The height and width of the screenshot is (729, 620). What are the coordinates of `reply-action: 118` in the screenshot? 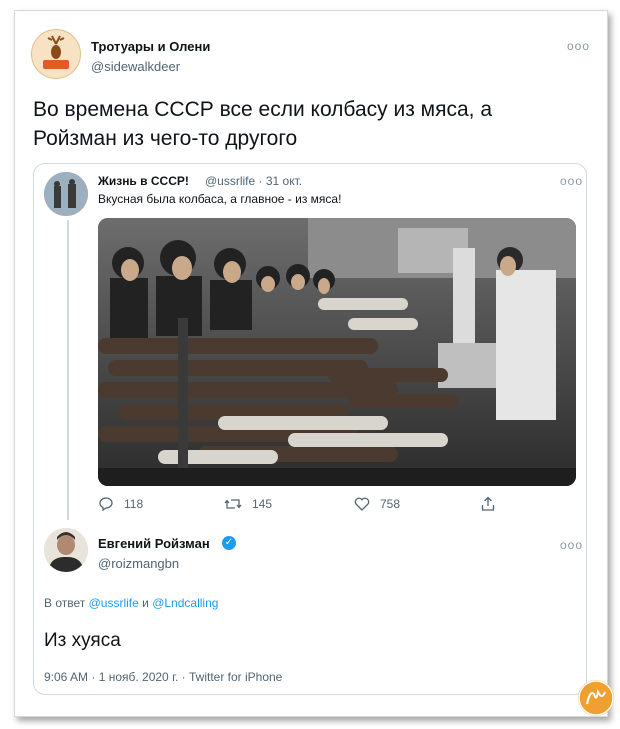 It's located at (120, 504).